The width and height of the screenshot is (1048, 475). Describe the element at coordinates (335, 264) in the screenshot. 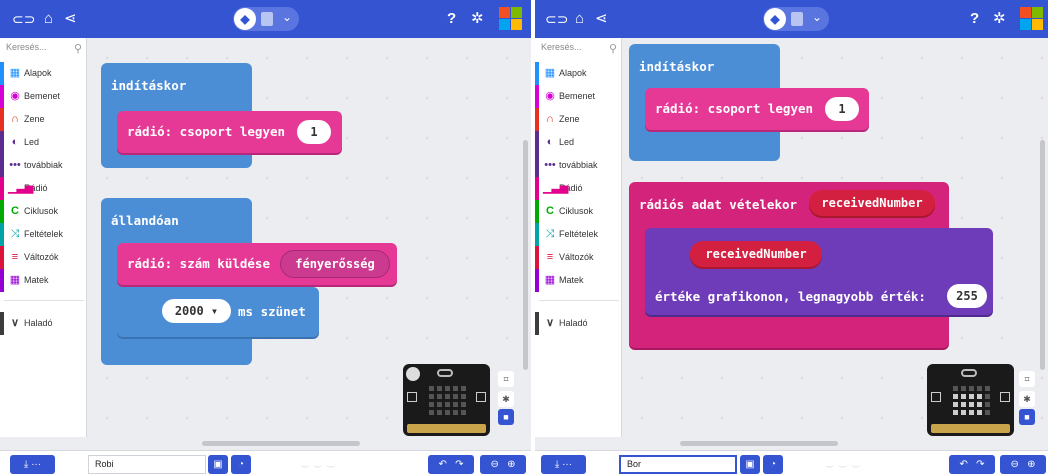

I see `light-level-block: fényerősség` at that location.